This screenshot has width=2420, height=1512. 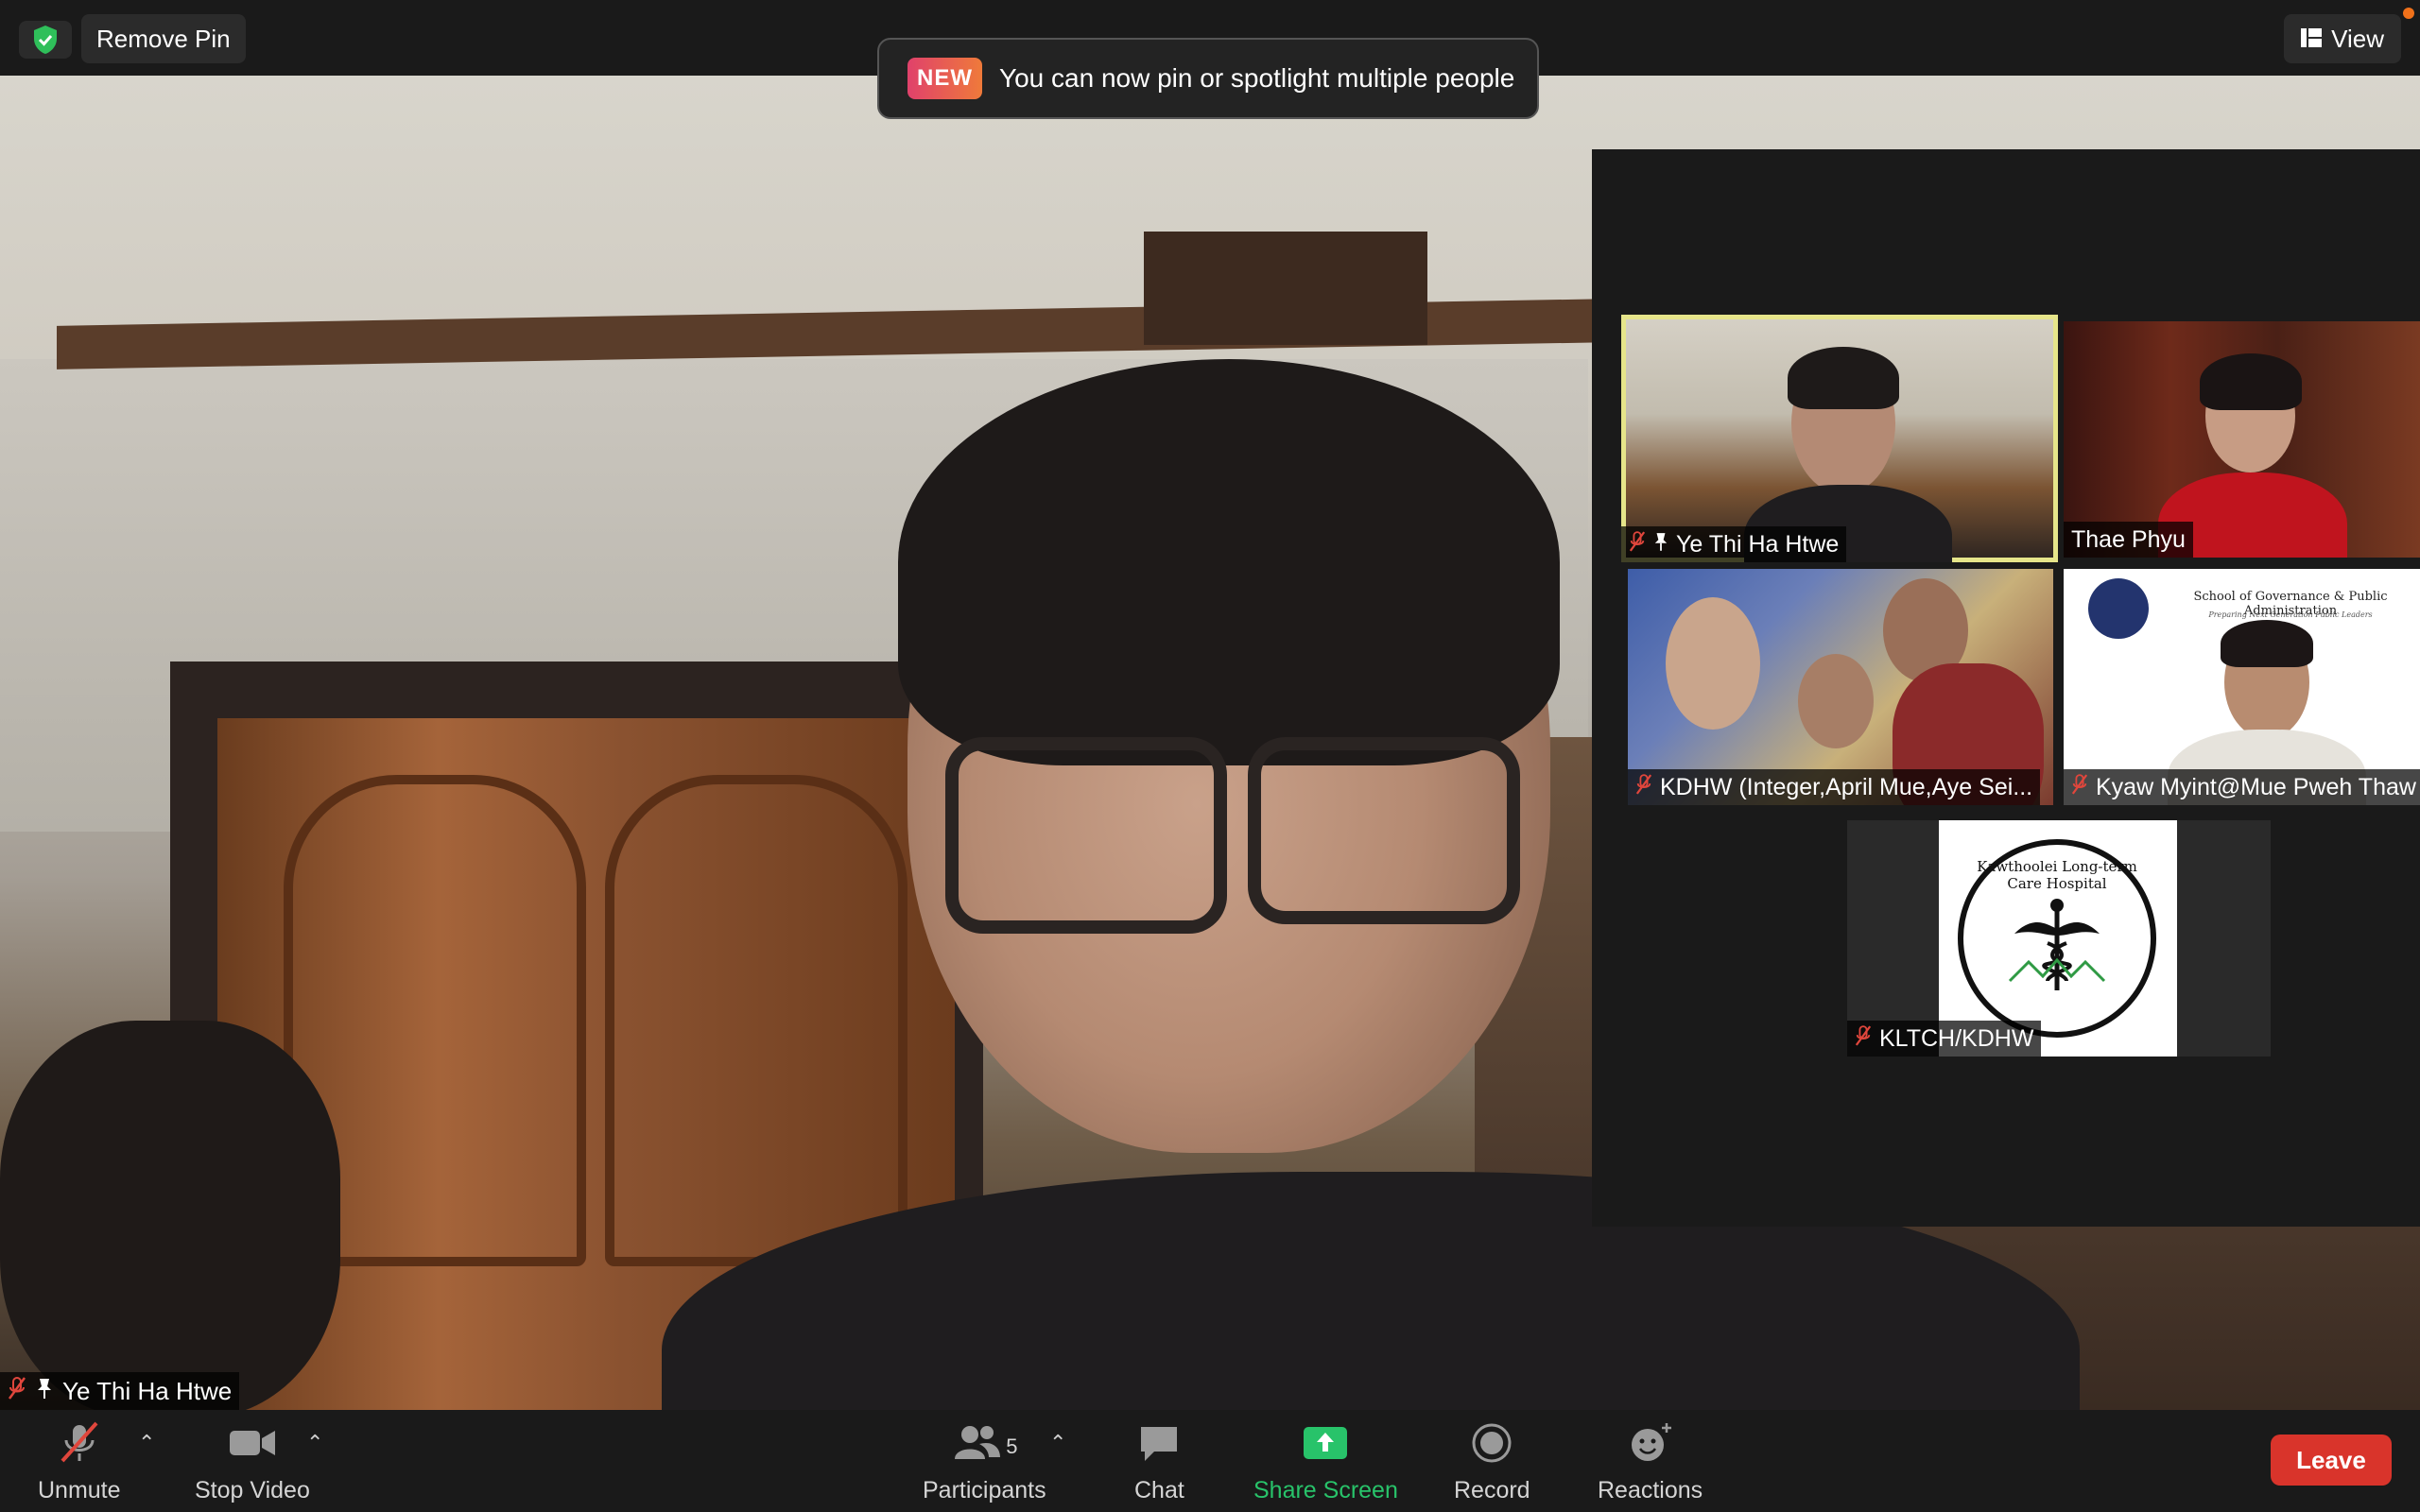 What do you see at coordinates (1057, 1443) in the screenshot?
I see `participants-options-chevron-icon: ⌃` at bounding box center [1057, 1443].